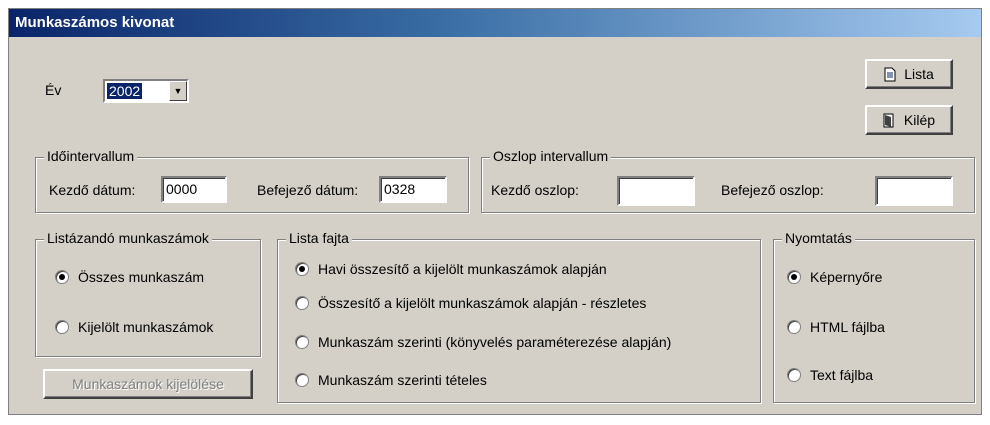 This screenshot has height=425, width=990. What do you see at coordinates (402, 380) in the screenshot?
I see `radio-by-job-itemized-label: Munkaszám szerinti tételes` at bounding box center [402, 380].